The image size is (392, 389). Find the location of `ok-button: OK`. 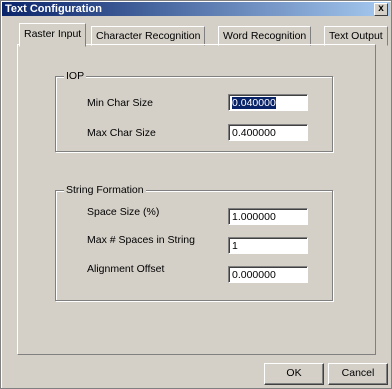

ok-button: OK is located at coordinates (294, 374).